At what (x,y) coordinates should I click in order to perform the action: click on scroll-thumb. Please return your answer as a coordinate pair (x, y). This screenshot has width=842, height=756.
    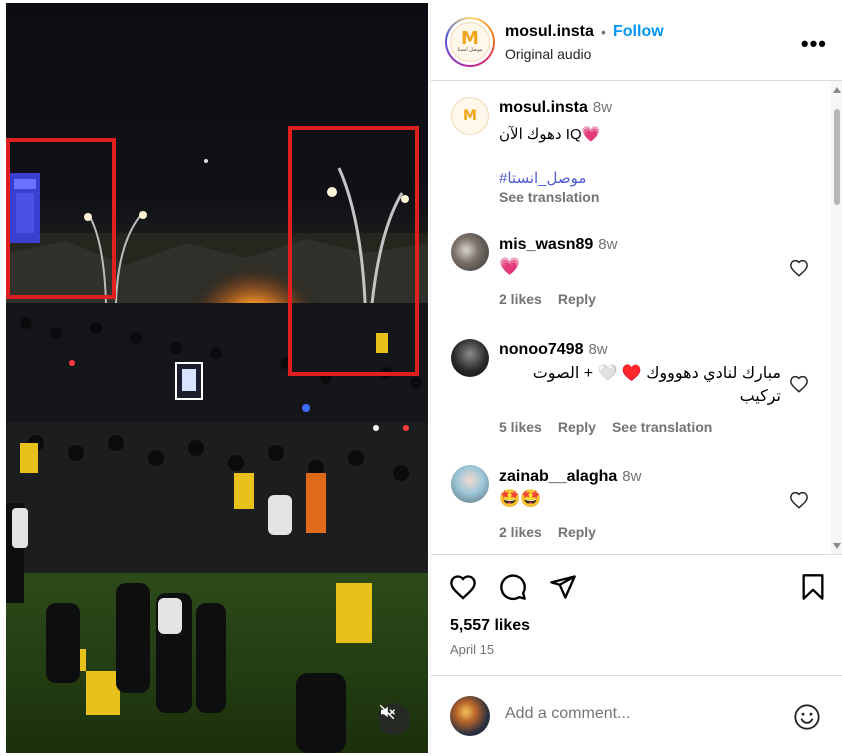
    Looking at the image, I should click on (837, 157).